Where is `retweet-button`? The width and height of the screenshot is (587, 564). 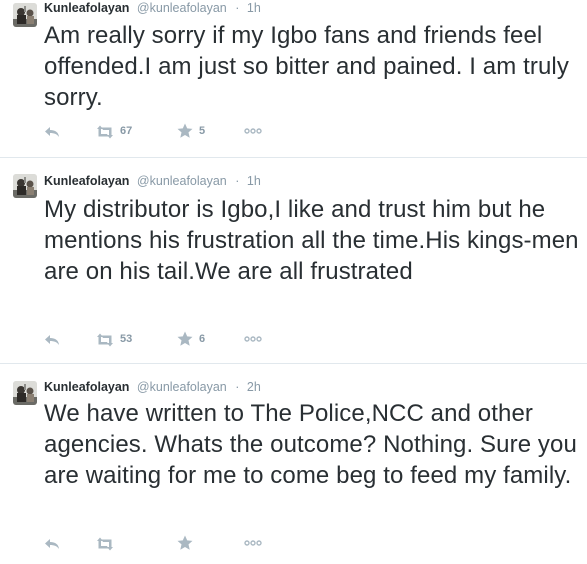
retweet-button is located at coordinates (107, 543).